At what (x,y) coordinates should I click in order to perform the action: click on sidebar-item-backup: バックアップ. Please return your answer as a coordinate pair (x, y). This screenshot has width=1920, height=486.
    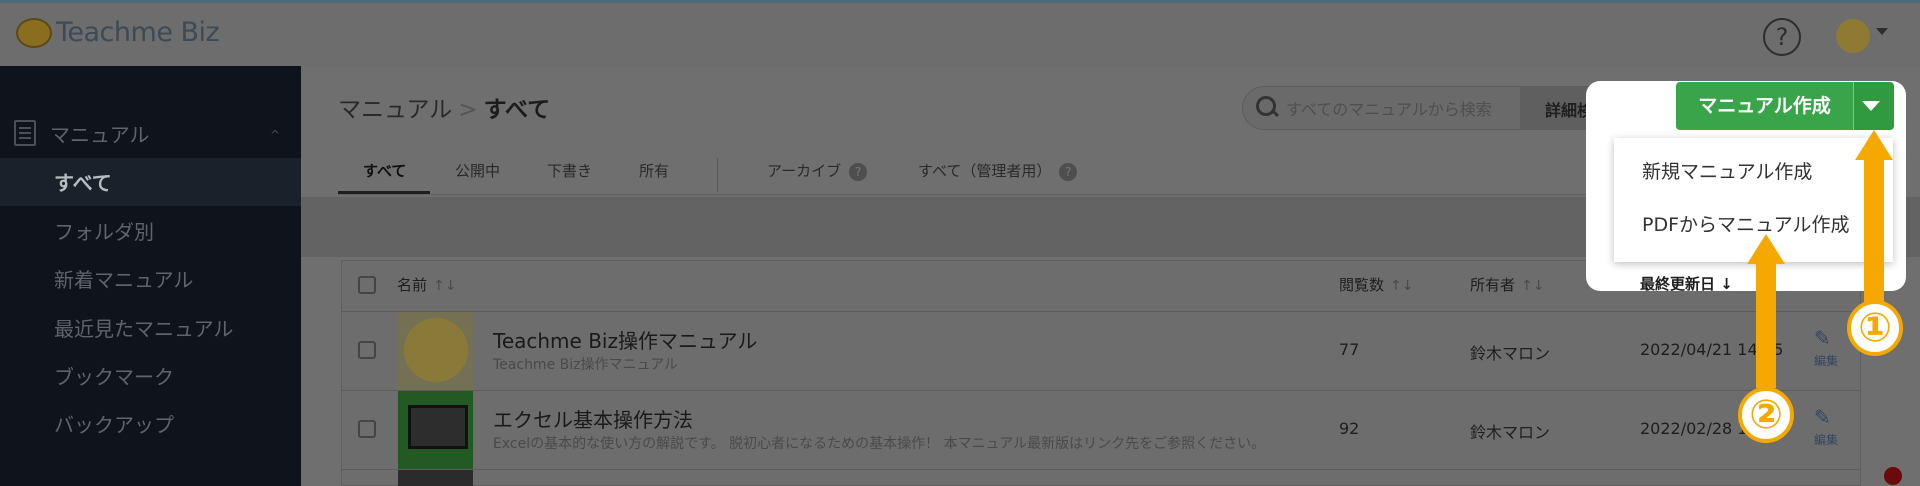
    Looking at the image, I should click on (114, 423).